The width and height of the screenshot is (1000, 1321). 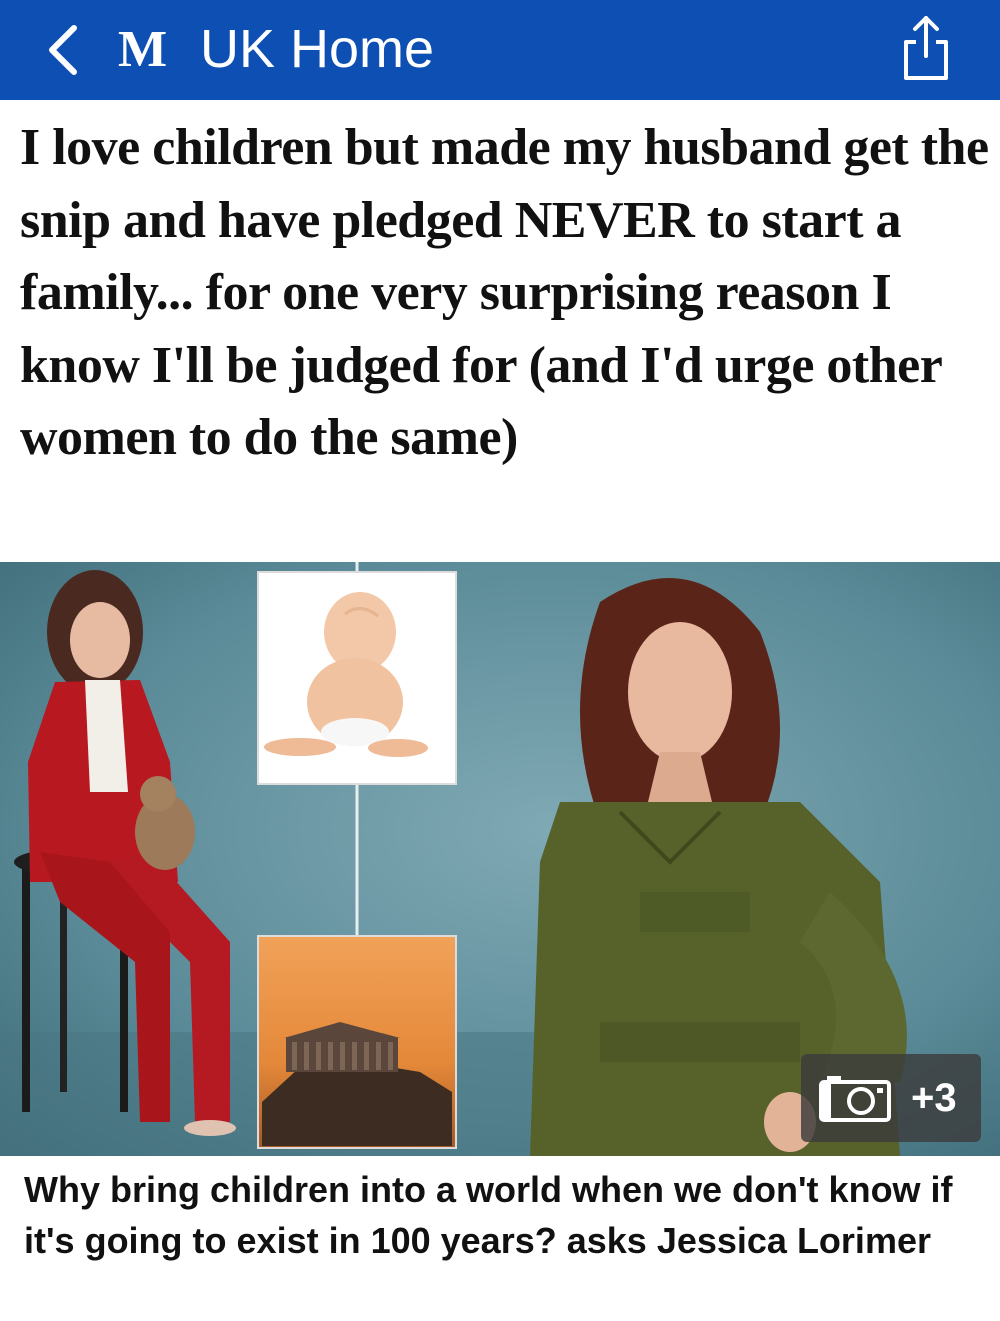 I want to click on chevron-left-icon, so click(x=63, y=50).